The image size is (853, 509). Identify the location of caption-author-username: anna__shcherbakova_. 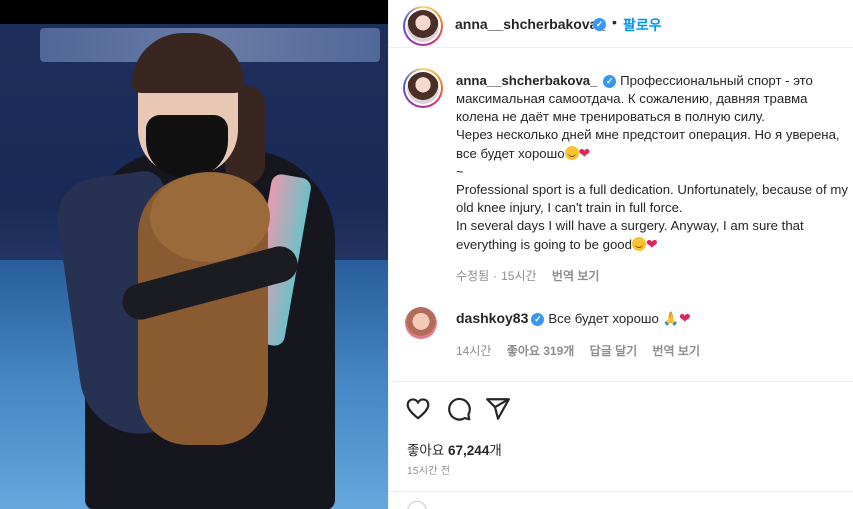
(526, 80).